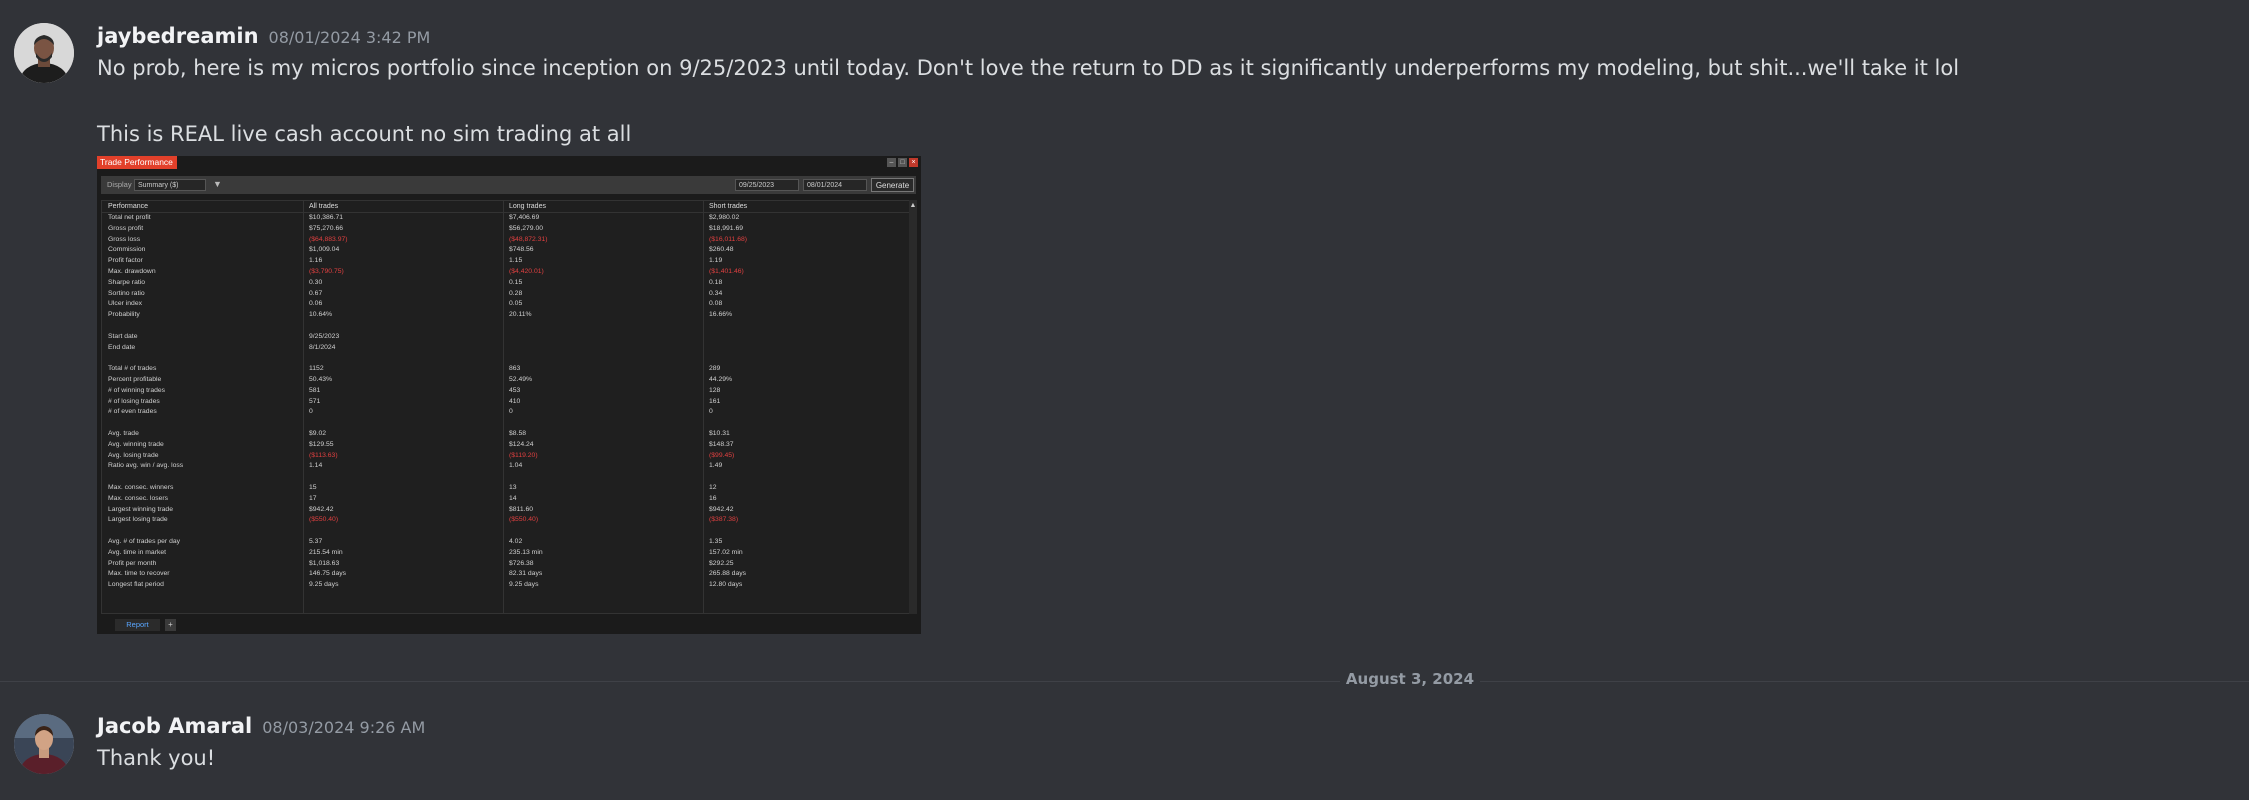 This screenshot has height=800, width=2249. I want to click on table-cell: 1152, so click(316, 369).